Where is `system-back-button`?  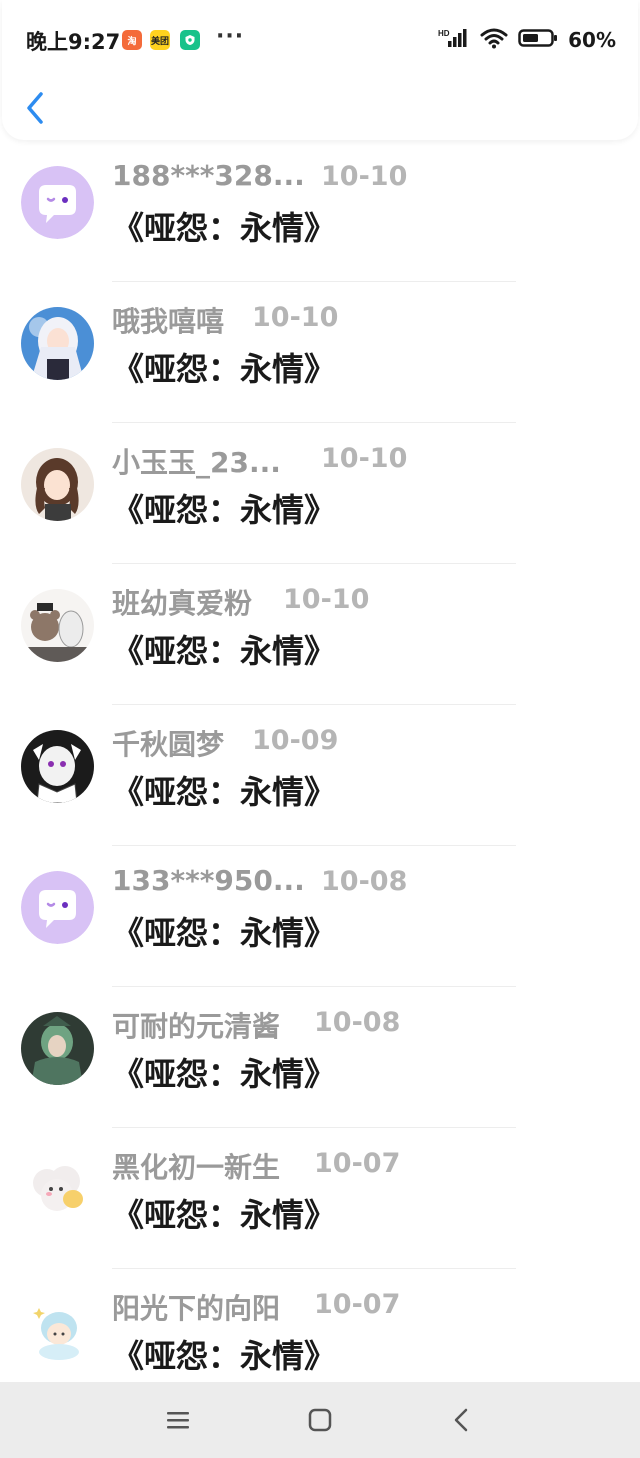
system-back-button is located at coordinates (462, 1420).